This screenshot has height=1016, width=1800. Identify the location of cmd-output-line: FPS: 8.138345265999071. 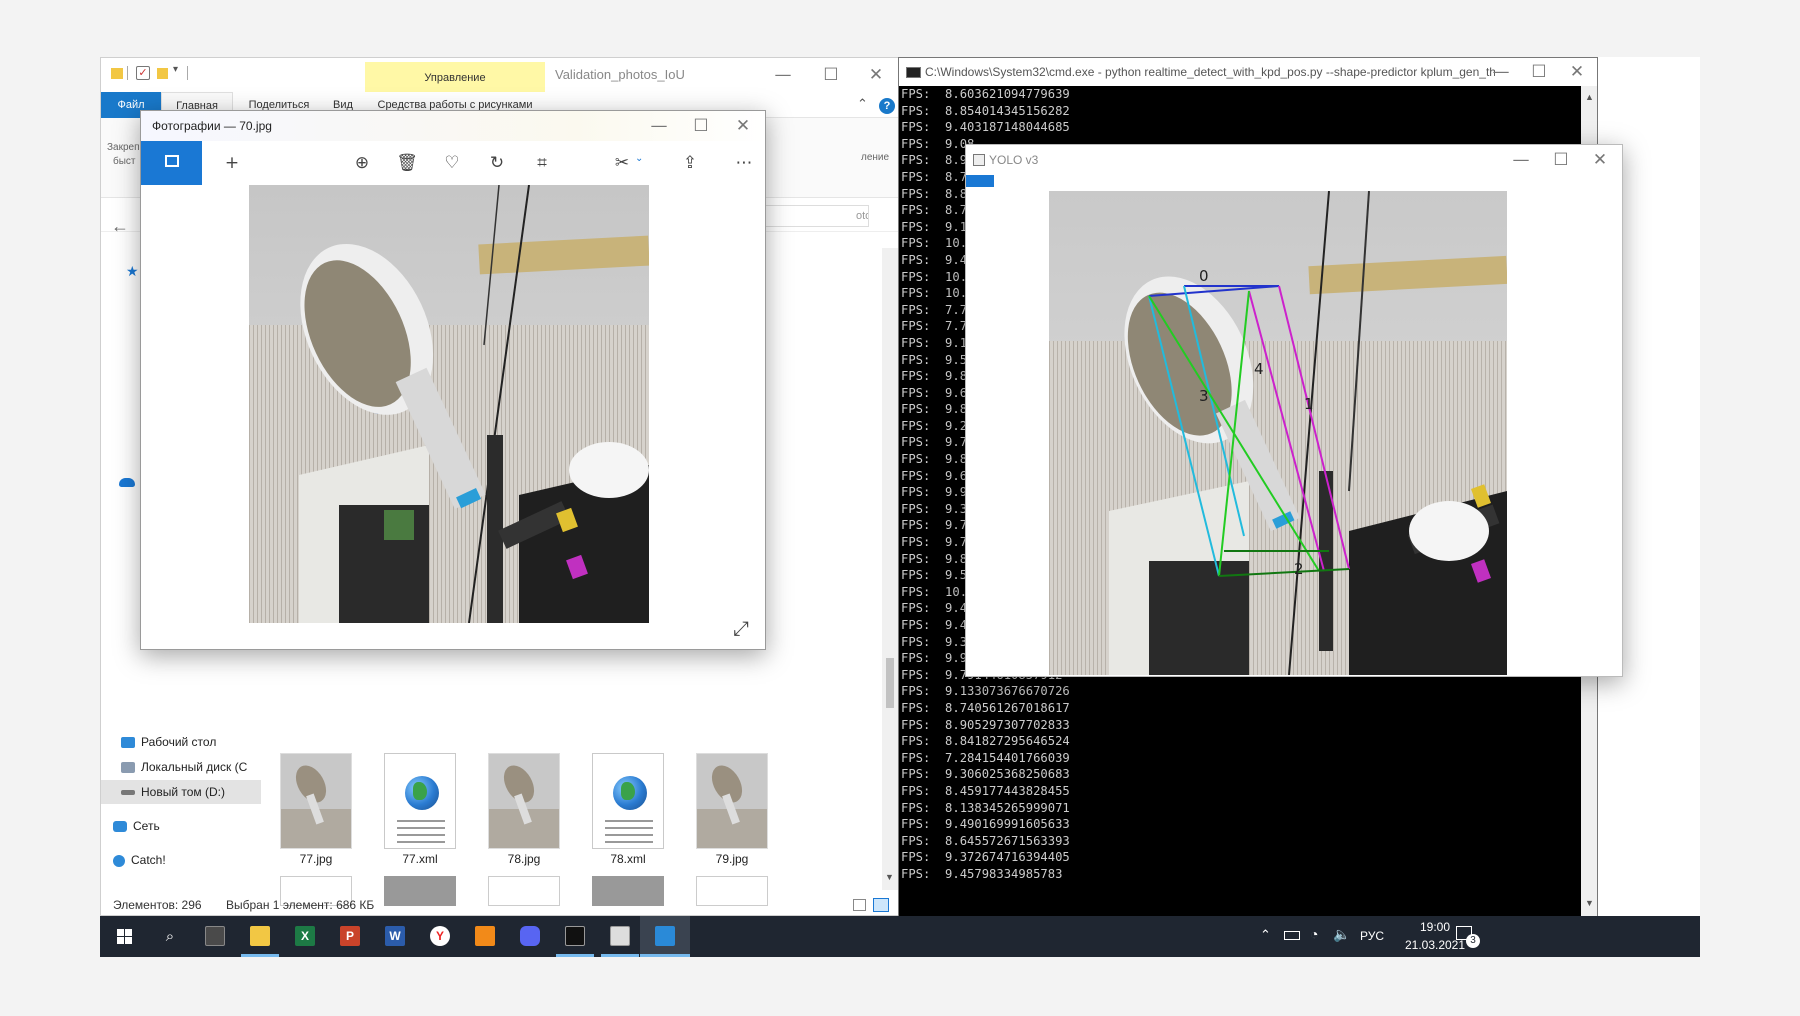
(985, 807).